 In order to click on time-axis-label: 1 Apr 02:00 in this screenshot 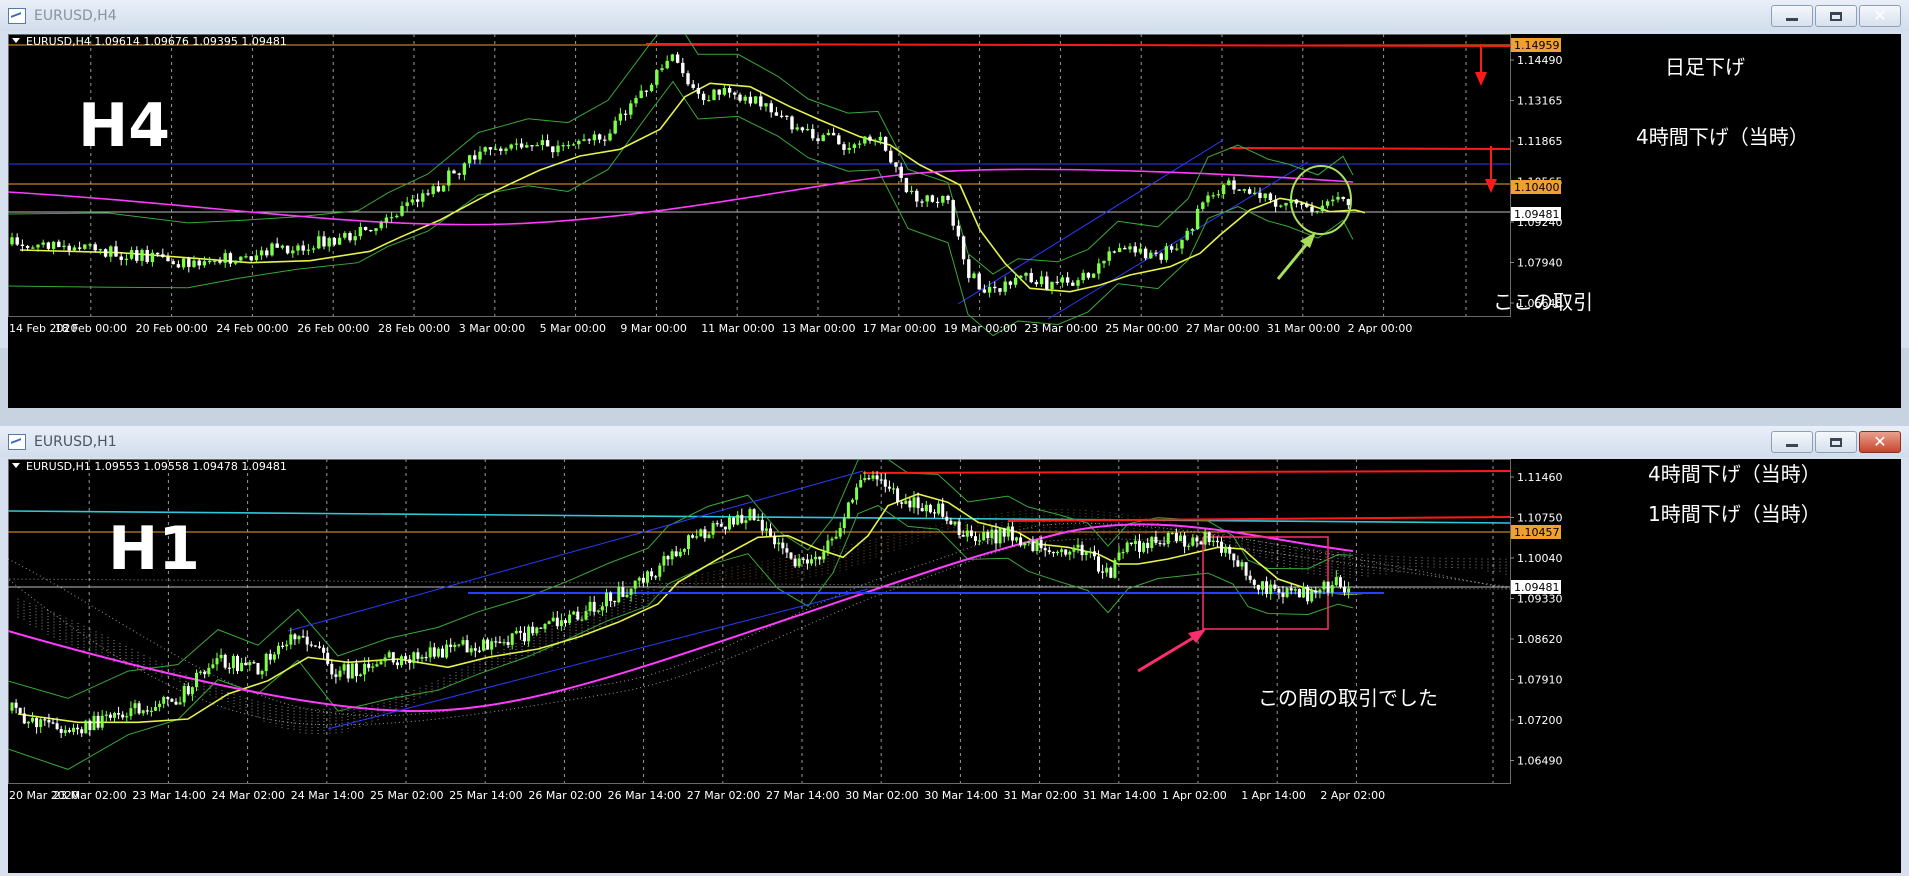, I will do `click(1194, 795)`.